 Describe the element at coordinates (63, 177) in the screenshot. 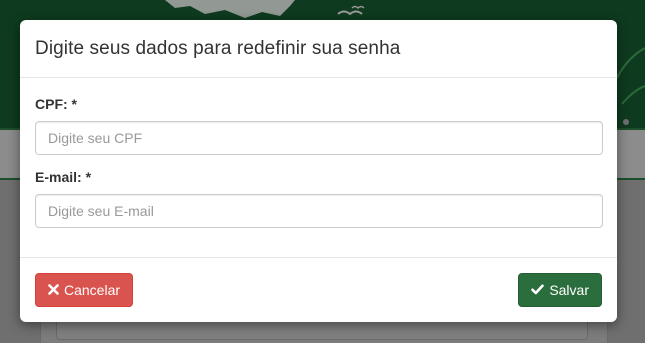

I see `email-label: E-mail: *` at that location.